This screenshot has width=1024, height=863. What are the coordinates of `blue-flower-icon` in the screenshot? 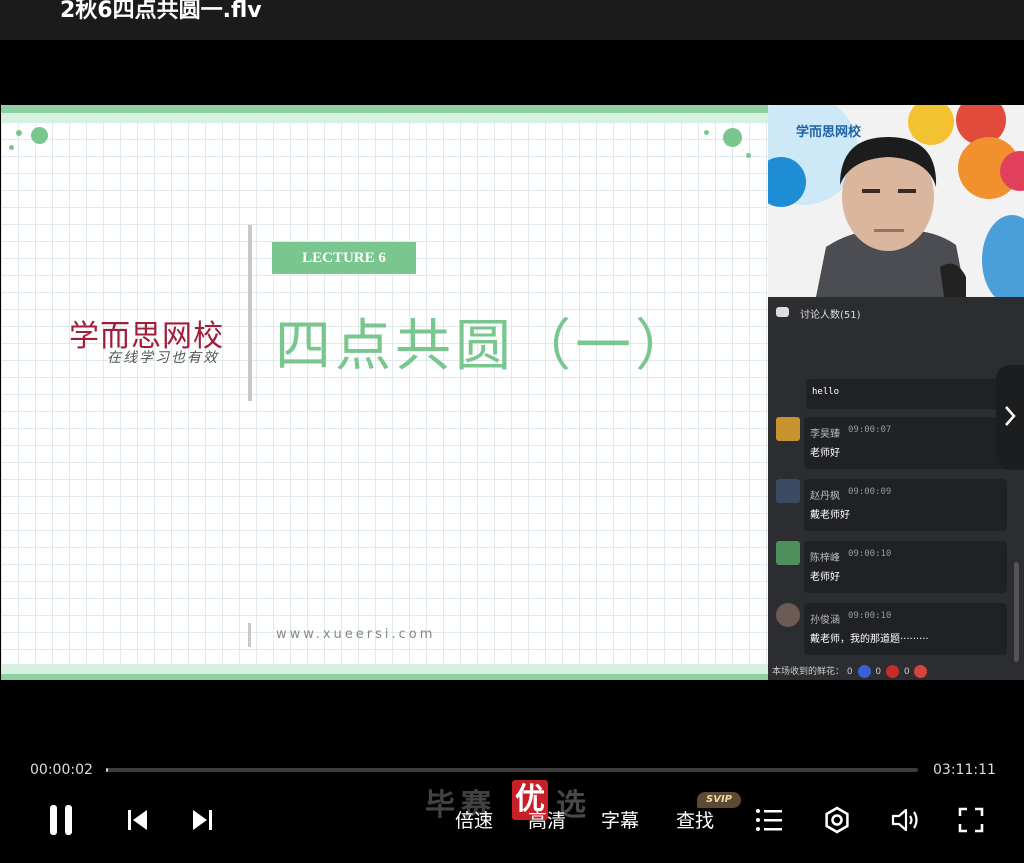 It's located at (864, 671).